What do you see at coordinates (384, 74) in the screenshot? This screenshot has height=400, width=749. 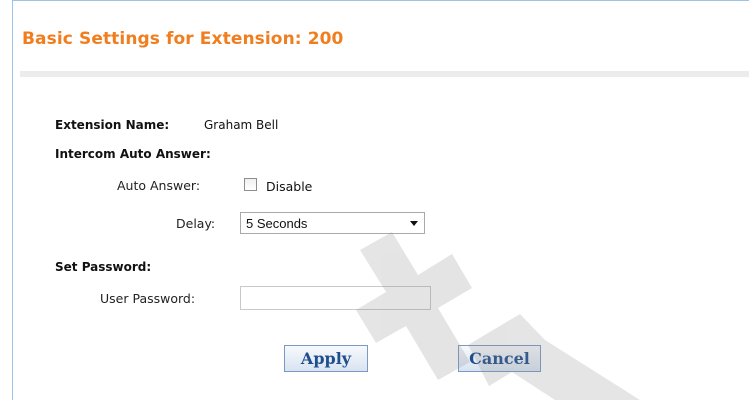 I see `title-divider` at bounding box center [384, 74].